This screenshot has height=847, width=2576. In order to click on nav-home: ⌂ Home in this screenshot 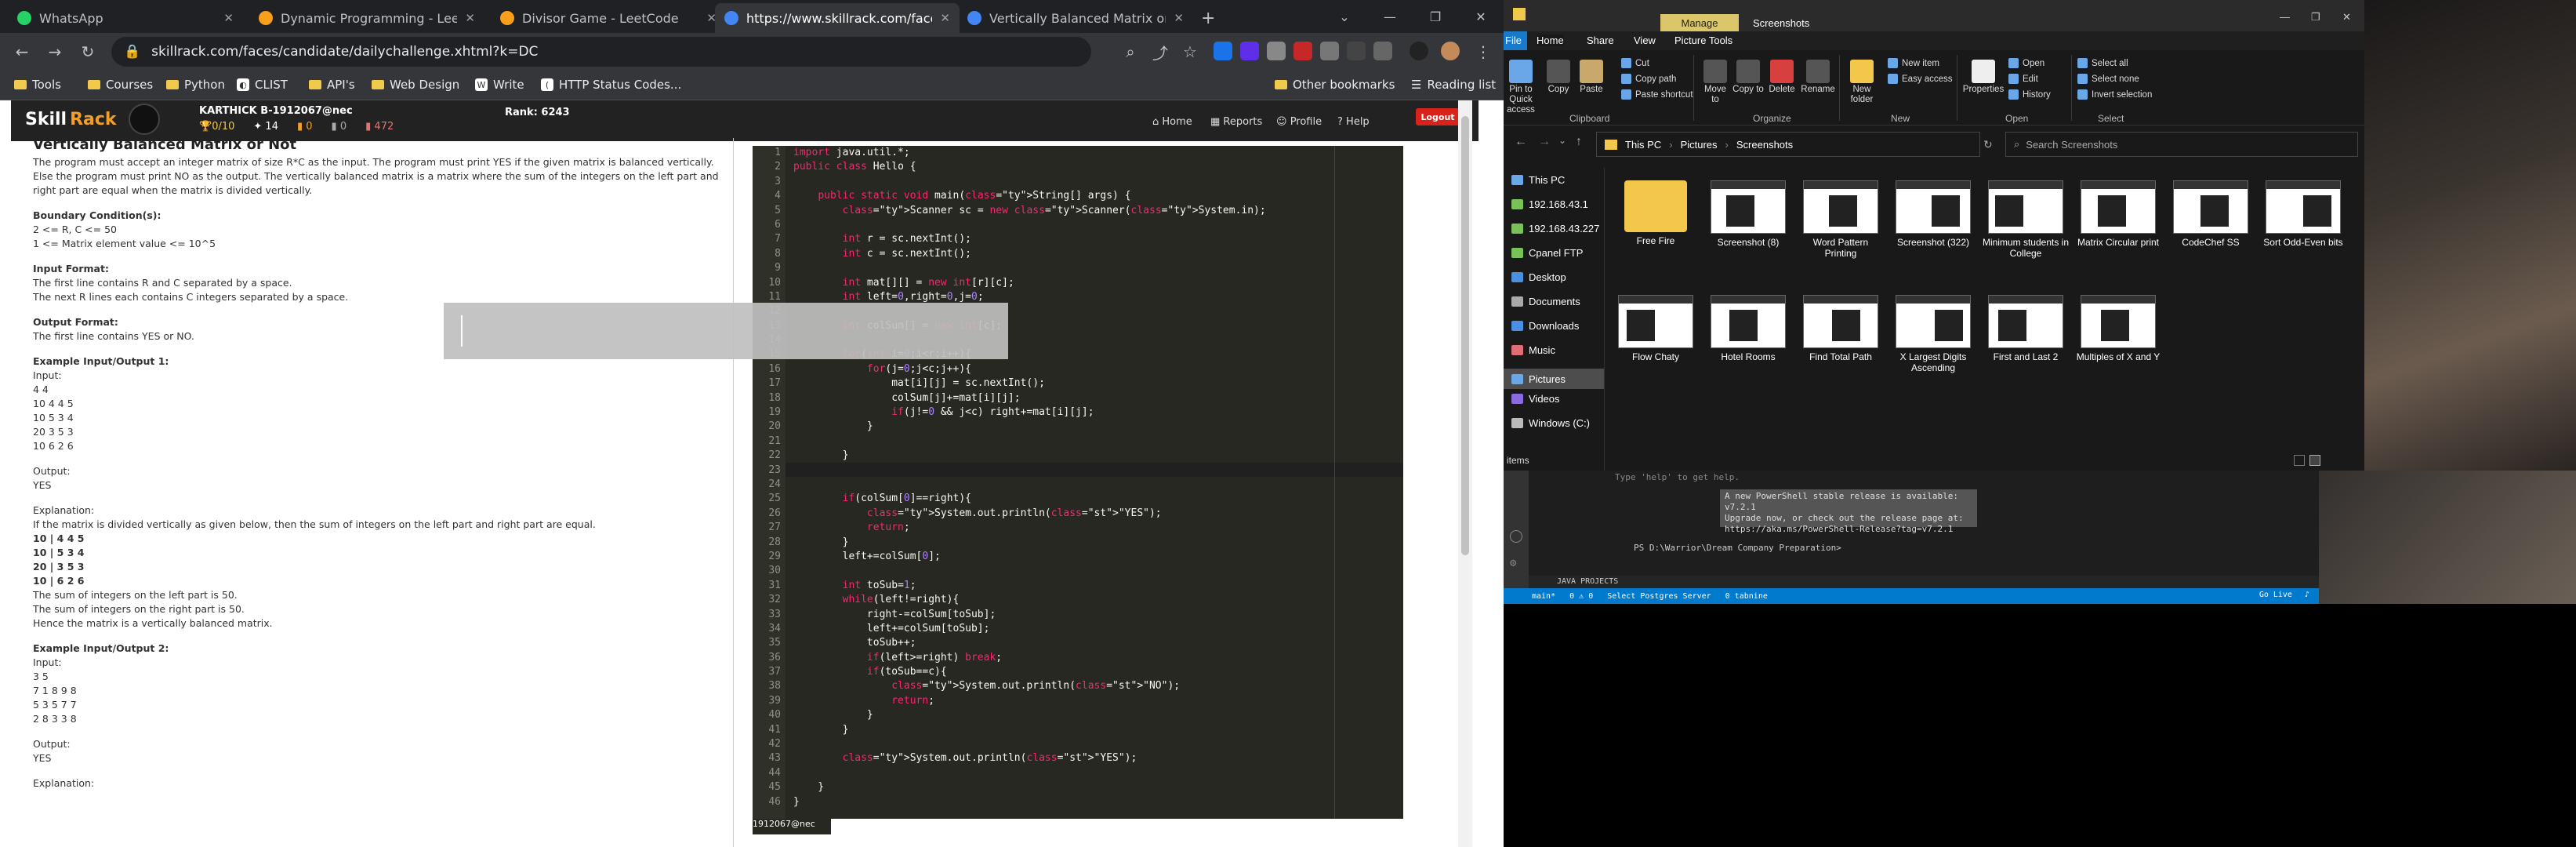, I will do `click(1172, 122)`.